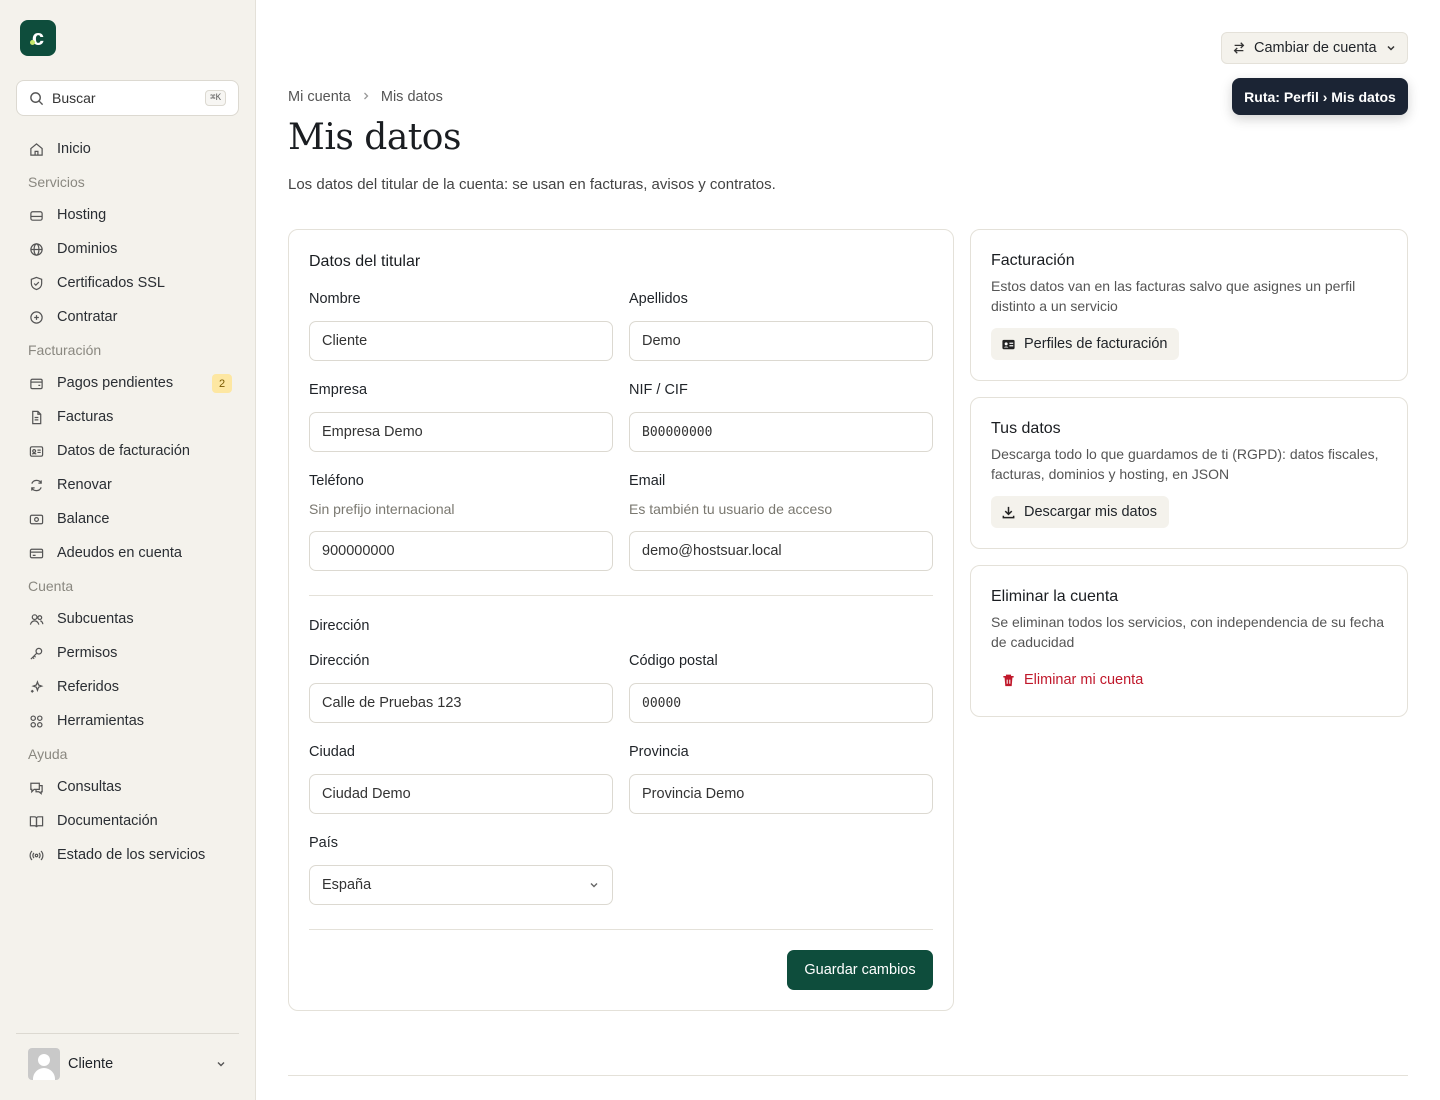 The image size is (1440, 1100). I want to click on sidebar-item-dominios: Dominios, so click(128, 249).